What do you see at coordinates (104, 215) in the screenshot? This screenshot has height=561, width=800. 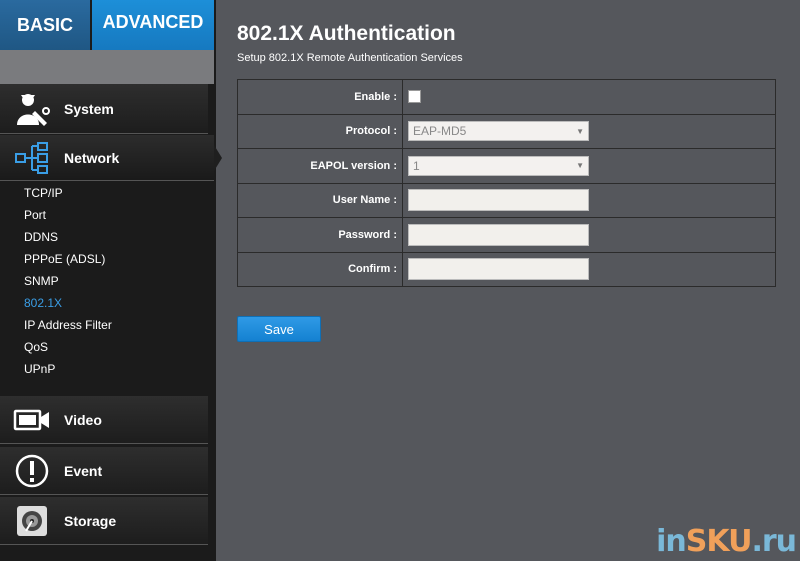 I see `sidebar-subitem-port: Port` at bounding box center [104, 215].